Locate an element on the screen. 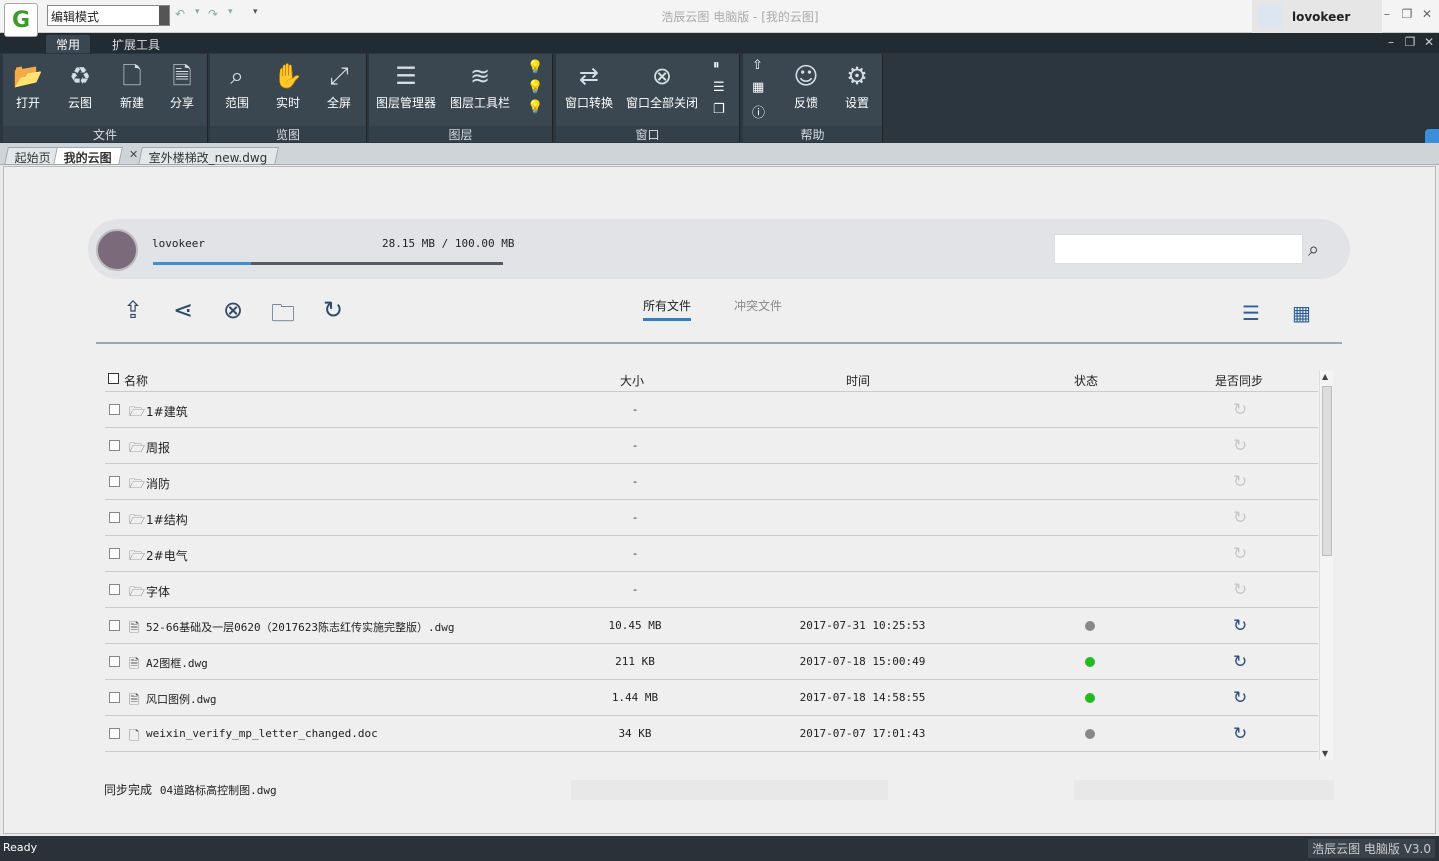 This screenshot has height=861, width=1439. mode-select: 编辑模式 is located at coordinates (108, 15).